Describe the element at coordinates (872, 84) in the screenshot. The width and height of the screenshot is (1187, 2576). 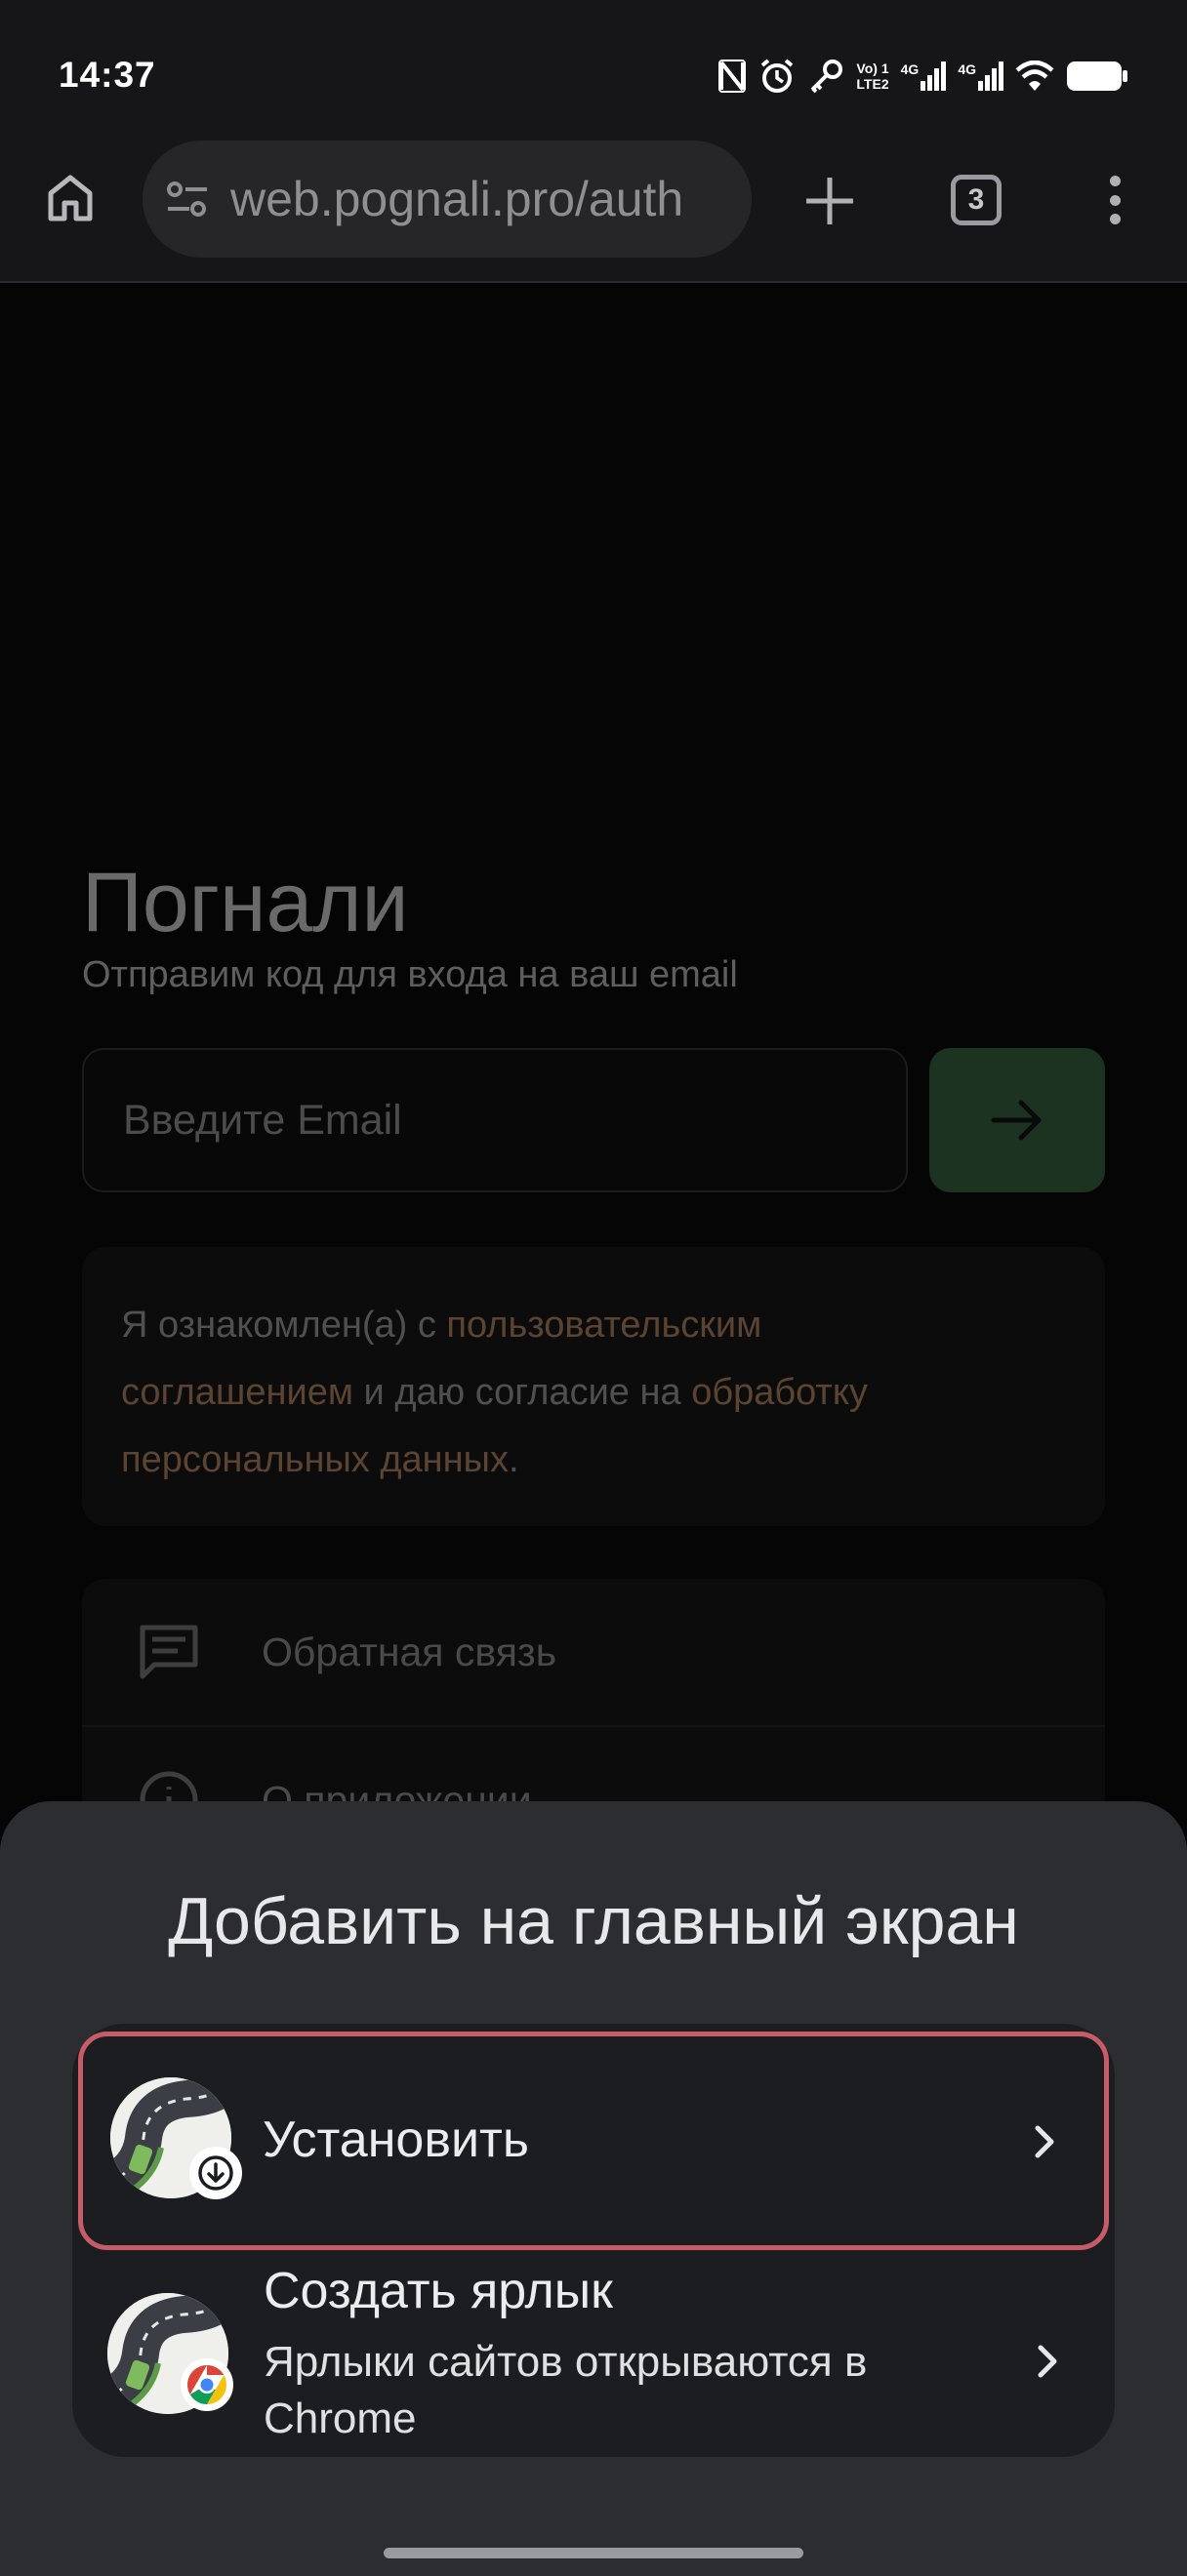
I see `volte-bottom-label: LTE2` at that location.